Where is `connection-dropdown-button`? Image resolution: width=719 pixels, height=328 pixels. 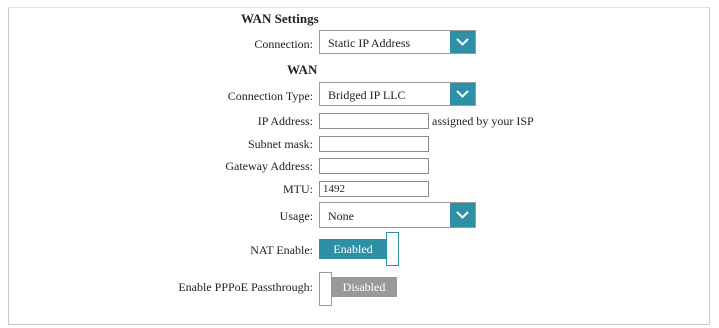 connection-dropdown-button is located at coordinates (462, 42).